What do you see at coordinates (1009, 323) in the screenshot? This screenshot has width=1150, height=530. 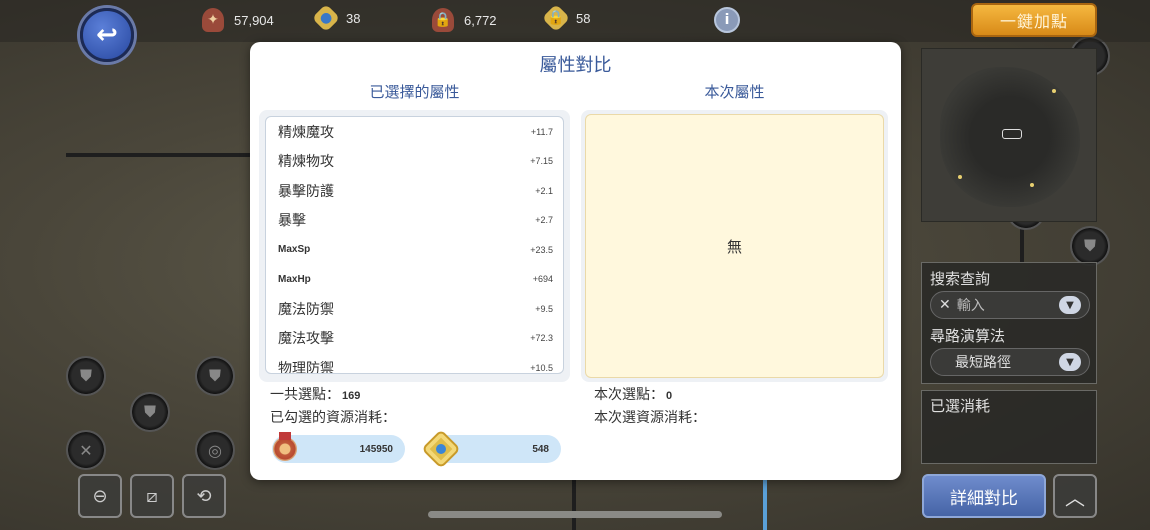 I see `search-panel: 搜索查詢 ✕ 輸入 ▼ 尋路演算法 最短路徑 ▼` at bounding box center [1009, 323].